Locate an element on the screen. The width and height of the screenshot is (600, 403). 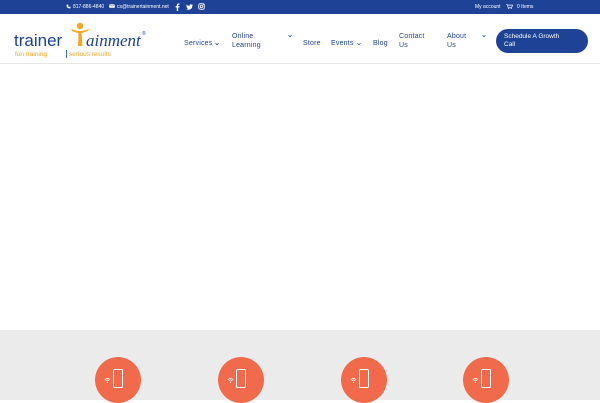
email-contact: cs@trainertainment.net is located at coordinates (139, 7).